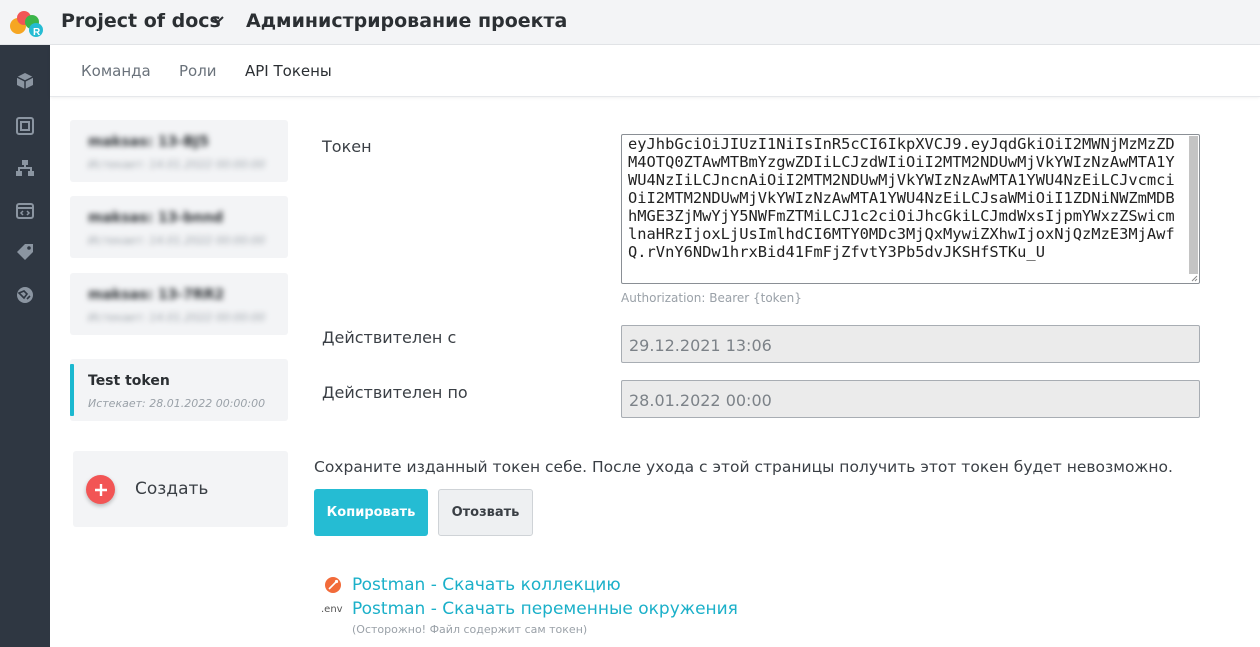 The width and height of the screenshot is (1260, 647). What do you see at coordinates (395, 392) in the screenshot?
I see `valid-to-label: Действителен по` at bounding box center [395, 392].